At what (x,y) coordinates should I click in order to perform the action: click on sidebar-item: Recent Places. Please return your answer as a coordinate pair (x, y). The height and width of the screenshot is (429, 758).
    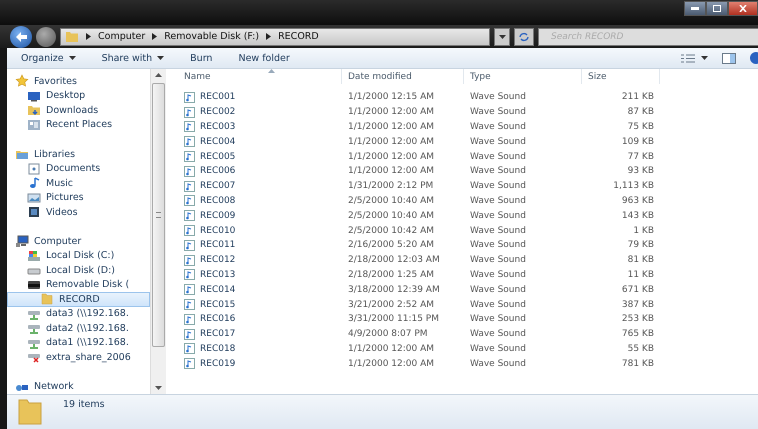
    Looking at the image, I should click on (78, 124).